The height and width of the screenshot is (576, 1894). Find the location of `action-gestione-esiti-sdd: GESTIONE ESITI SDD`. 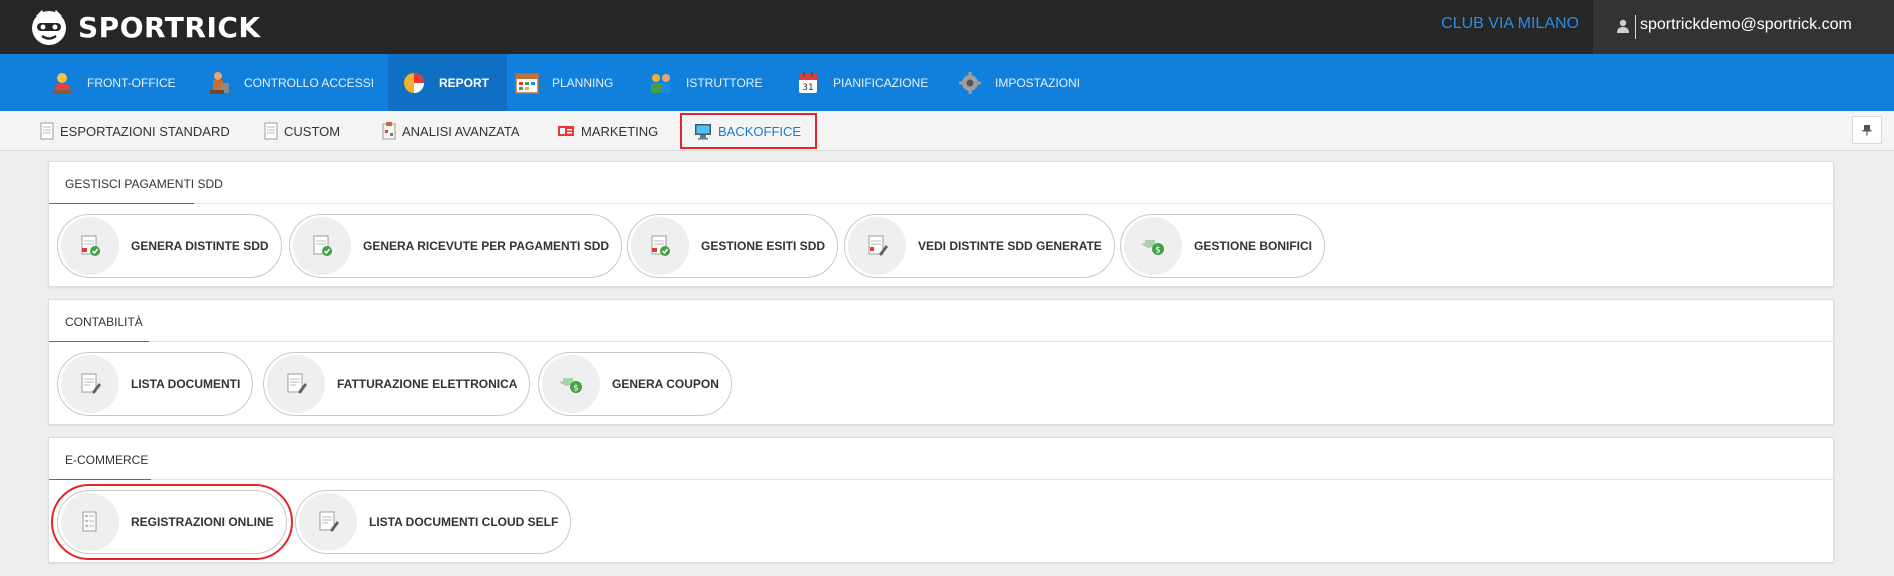

action-gestione-esiti-sdd: GESTIONE ESITI SDD is located at coordinates (733, 246).